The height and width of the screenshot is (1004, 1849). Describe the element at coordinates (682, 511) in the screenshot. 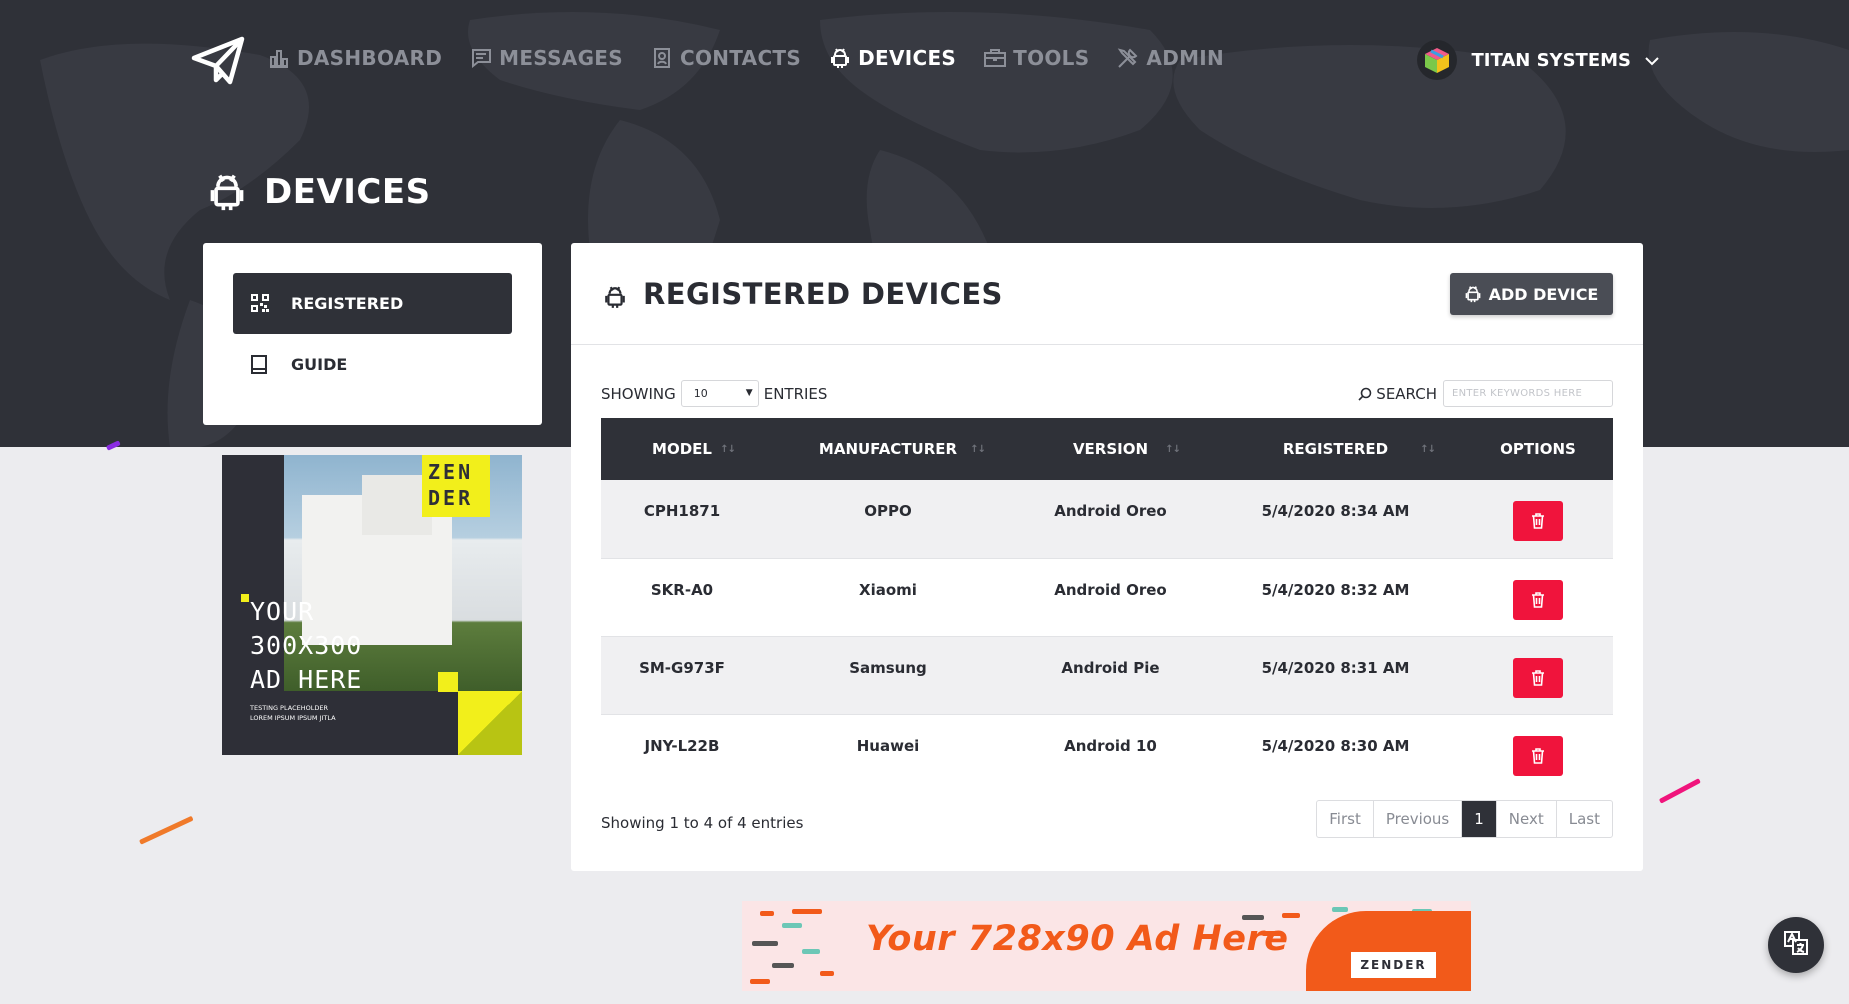

I see `cell-model: CPH1871` at that location.